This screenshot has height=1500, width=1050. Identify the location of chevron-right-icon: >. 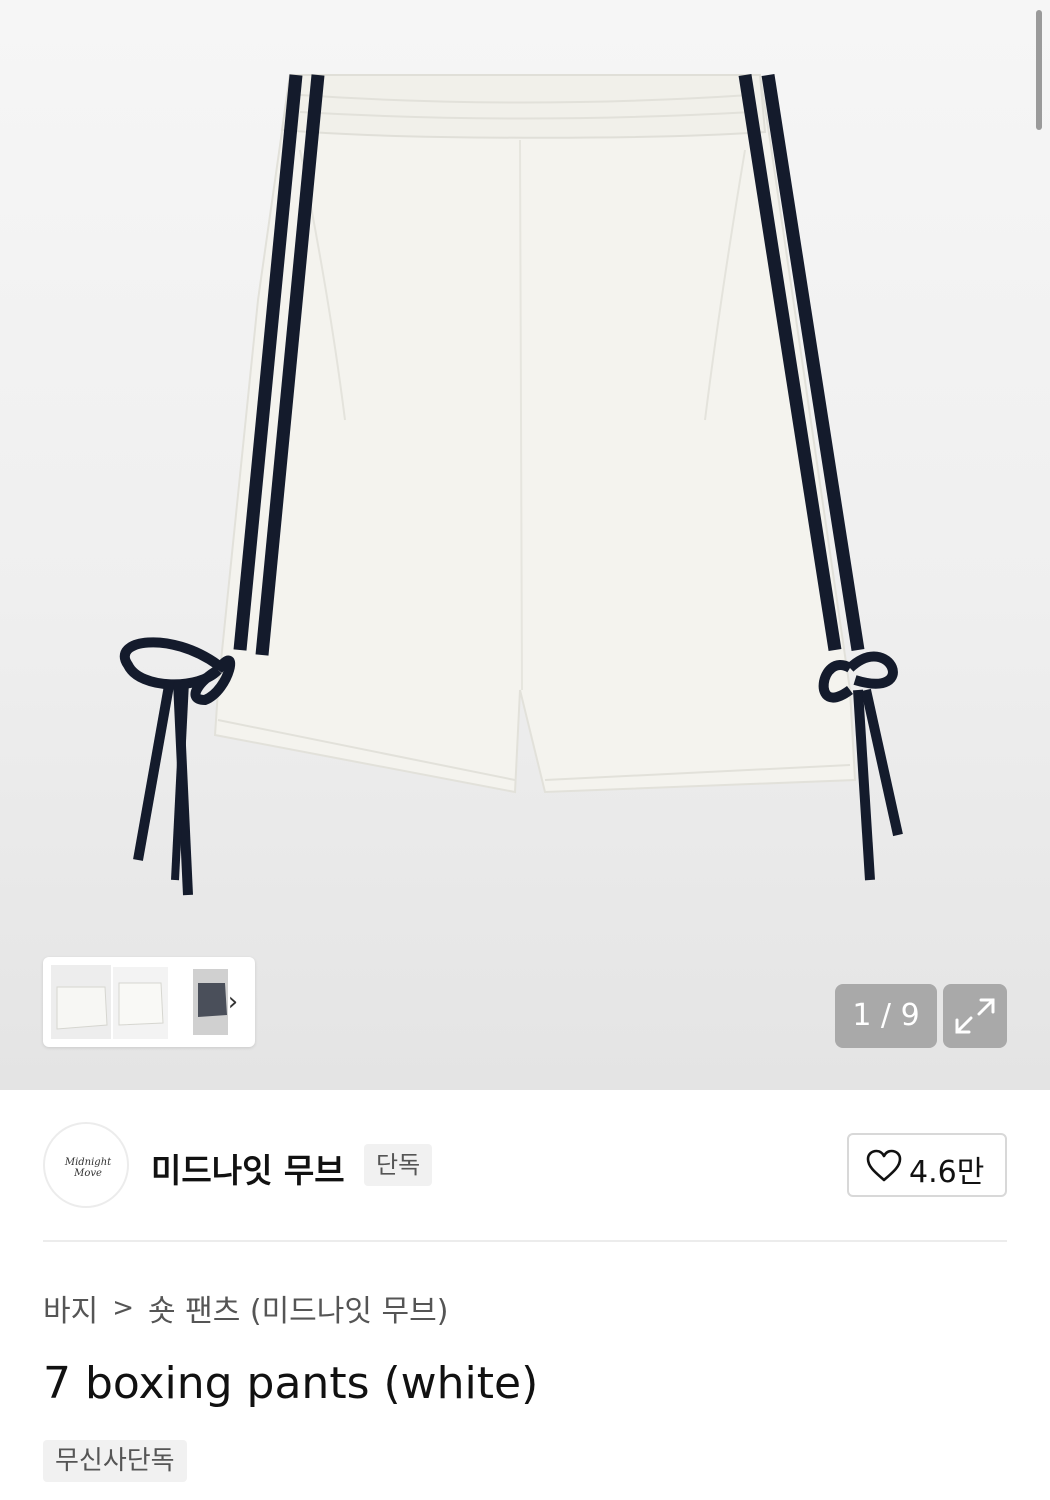
(123, 1308).